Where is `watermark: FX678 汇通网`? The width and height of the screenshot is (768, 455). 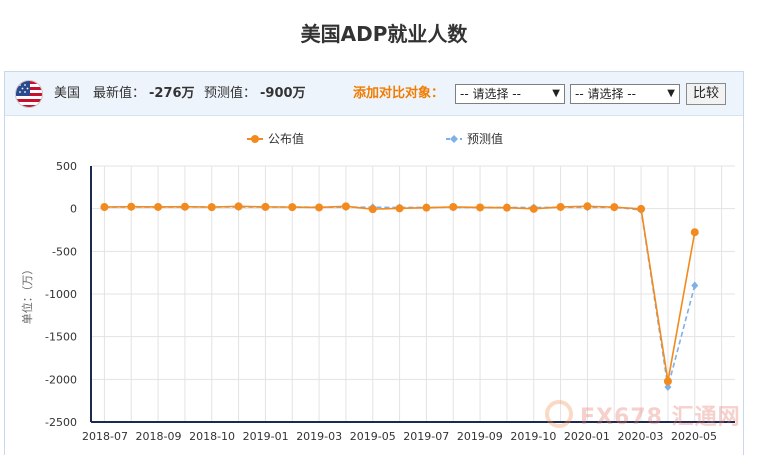
watermark: FX678 汇通网 is located at coordinates (660, 417).